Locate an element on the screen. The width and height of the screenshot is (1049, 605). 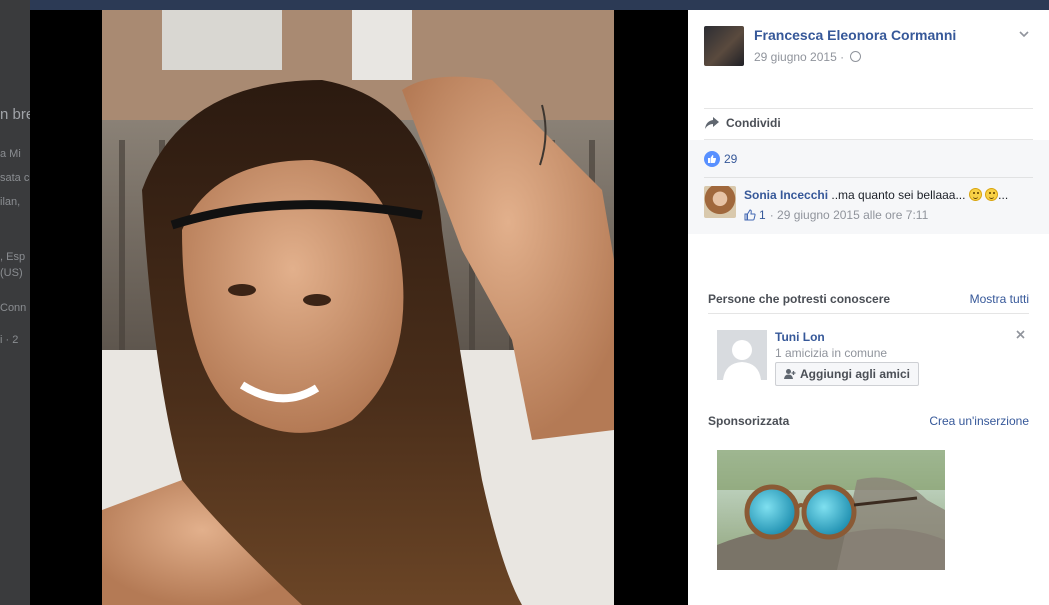
comment-timestamp: · 29 giugno 2015 alle ore 7:11 is located at coordinates (849, 215).